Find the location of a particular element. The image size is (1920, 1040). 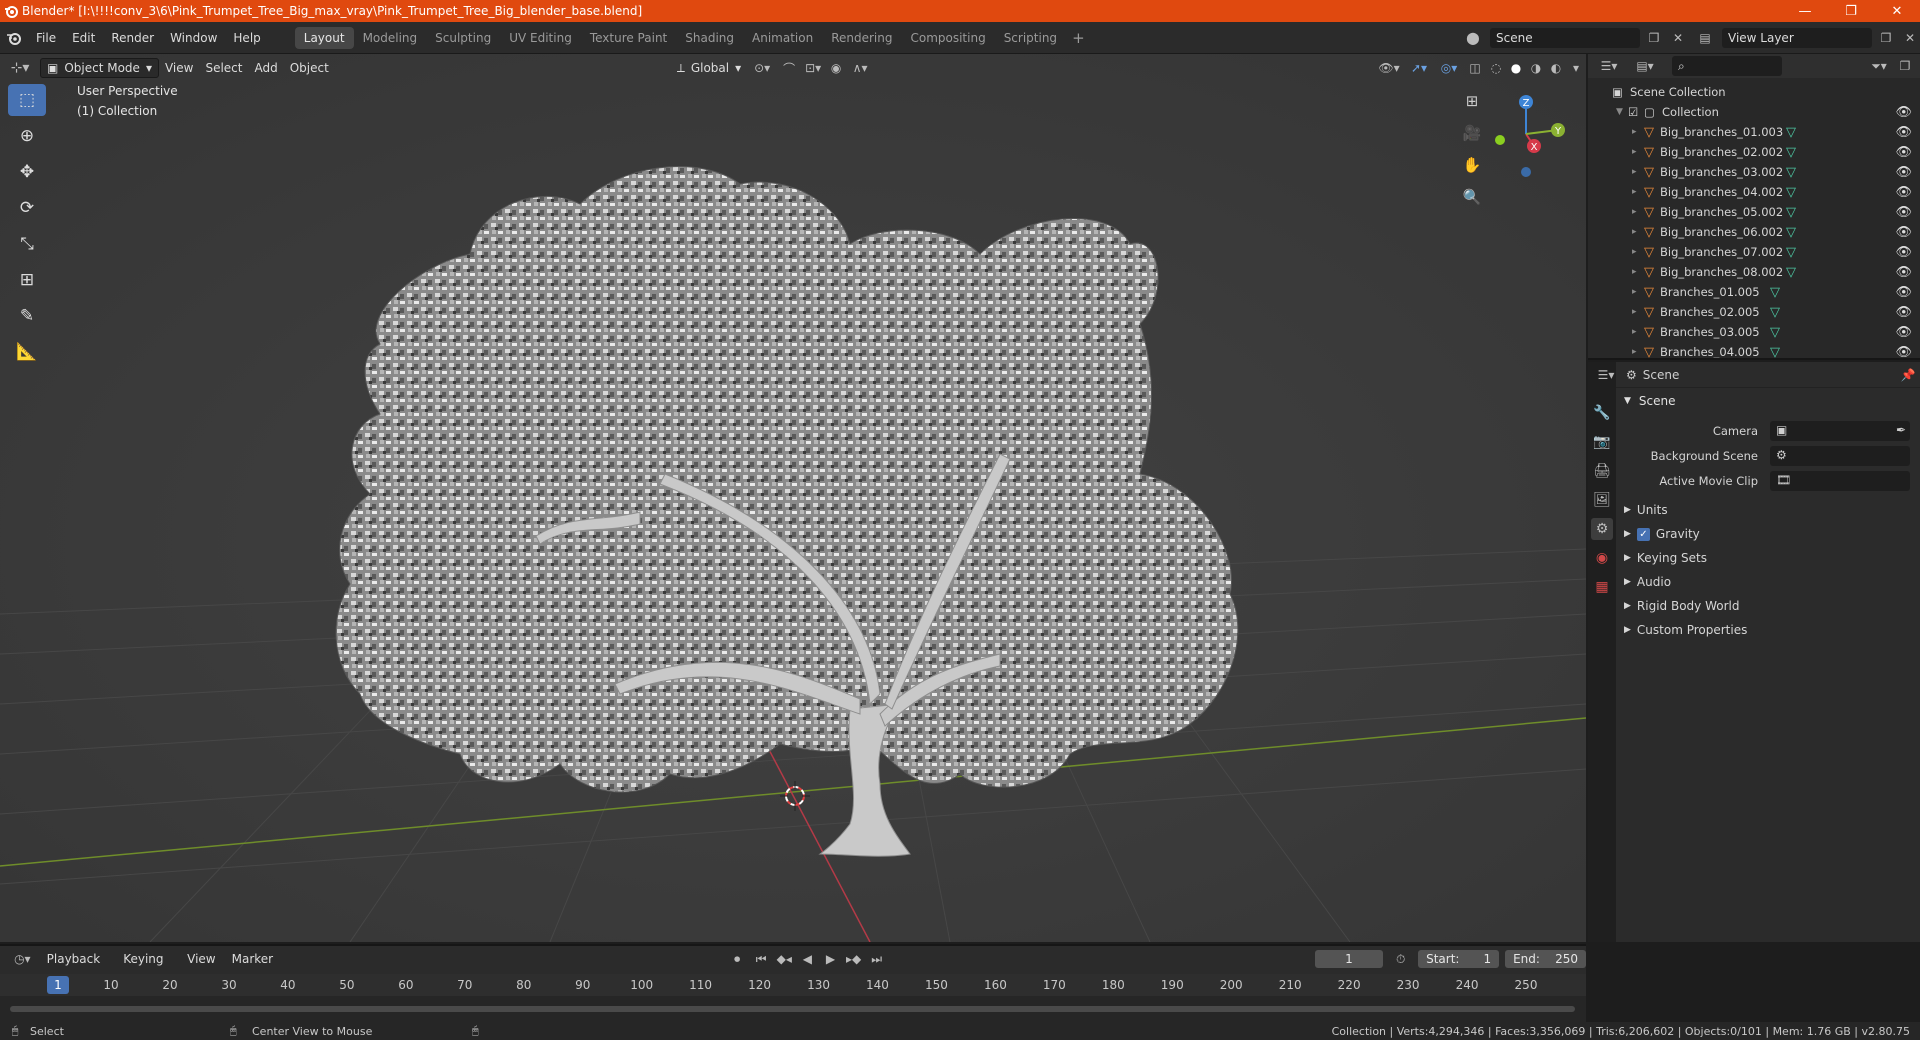

overlay-icon: ◎▾ is located at coordinates (1449, 68).